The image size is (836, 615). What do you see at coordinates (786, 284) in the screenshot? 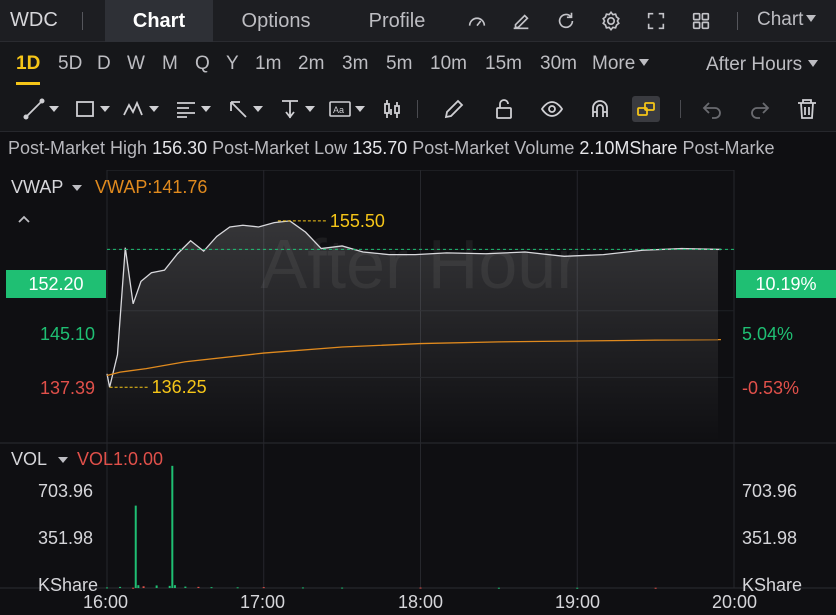
I see `current-pct-label: 10.19%` at bounding box center [786, 284].